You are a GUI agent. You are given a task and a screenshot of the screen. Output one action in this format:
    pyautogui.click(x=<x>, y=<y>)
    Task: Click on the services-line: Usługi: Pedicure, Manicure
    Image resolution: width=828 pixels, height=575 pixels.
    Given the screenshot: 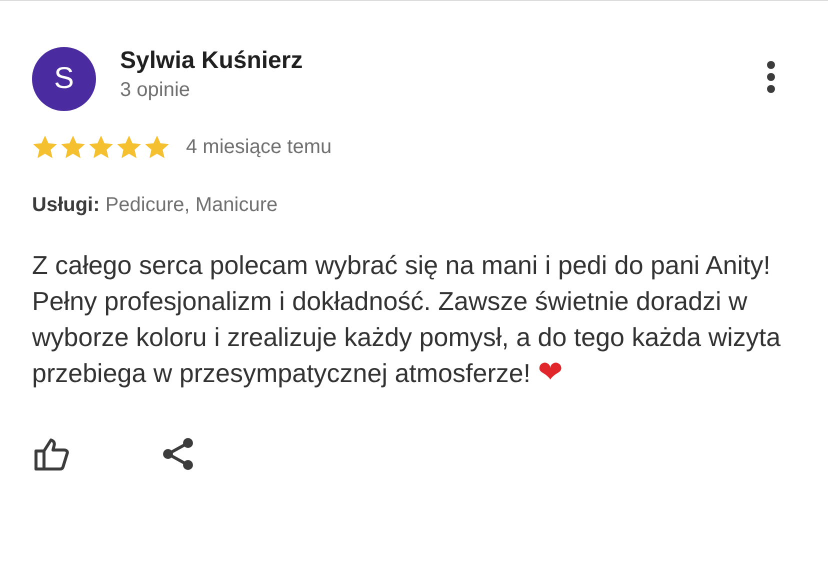 What is the action you would take?
    pyautogui.click(x=155, y=205)
    